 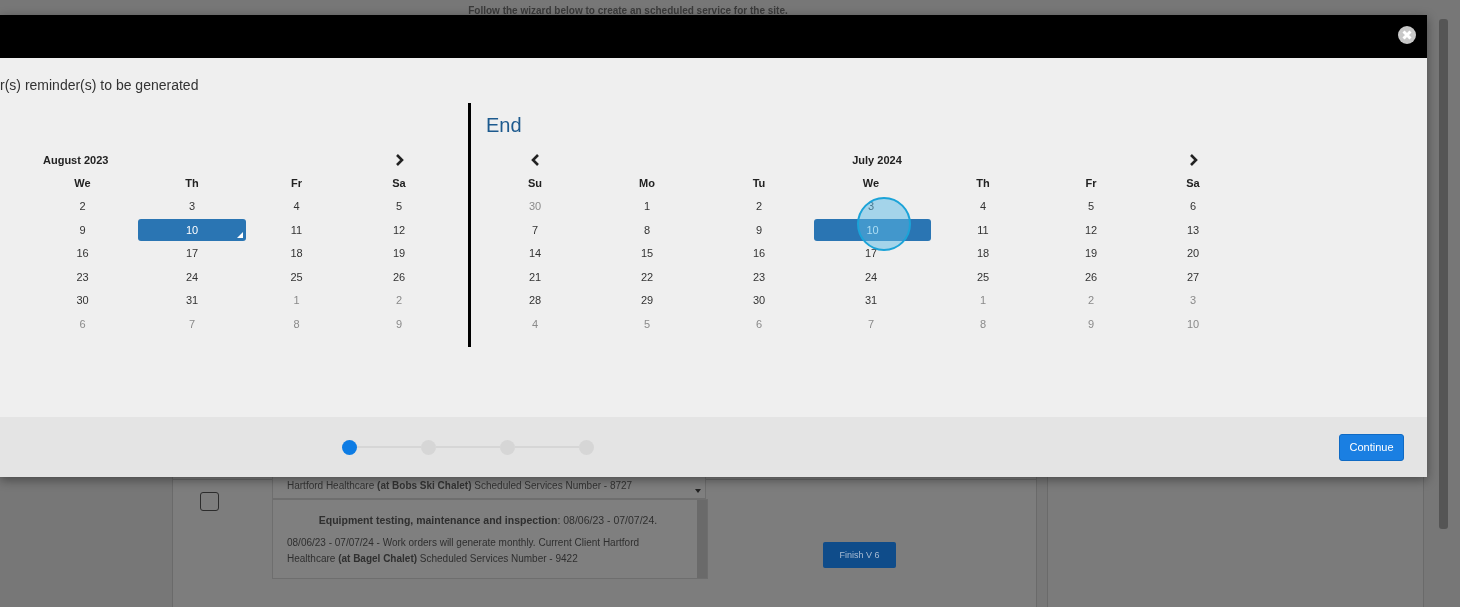 I want to click on reminder-text: r(s) reminder(s) to be generated, so click(x=100, y=85).